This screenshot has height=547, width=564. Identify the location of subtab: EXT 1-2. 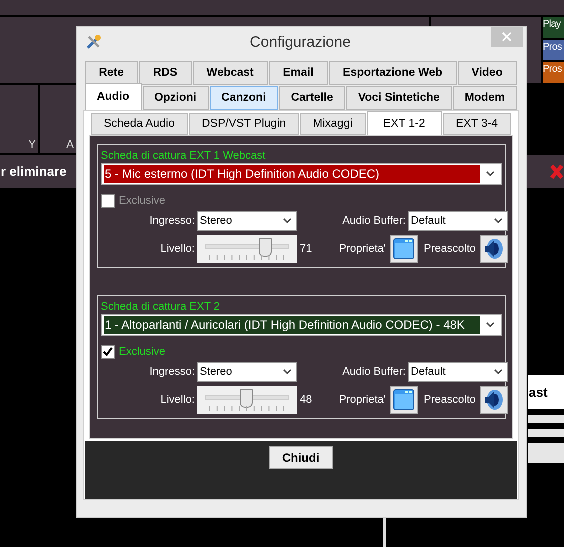
(404, 123).